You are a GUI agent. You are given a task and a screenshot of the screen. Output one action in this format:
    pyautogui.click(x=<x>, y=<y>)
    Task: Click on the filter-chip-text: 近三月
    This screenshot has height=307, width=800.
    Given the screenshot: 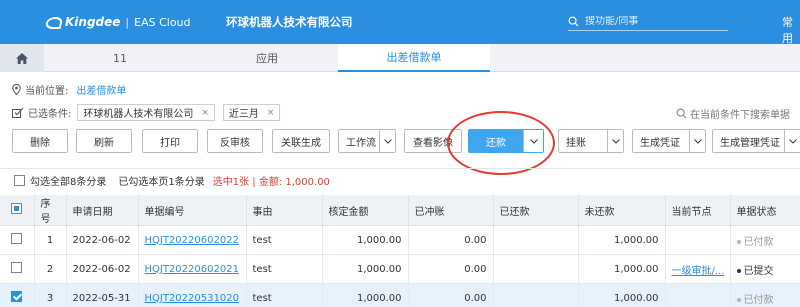 What is the action you would take?
    pyautogui.click(x=243, y=114)
    